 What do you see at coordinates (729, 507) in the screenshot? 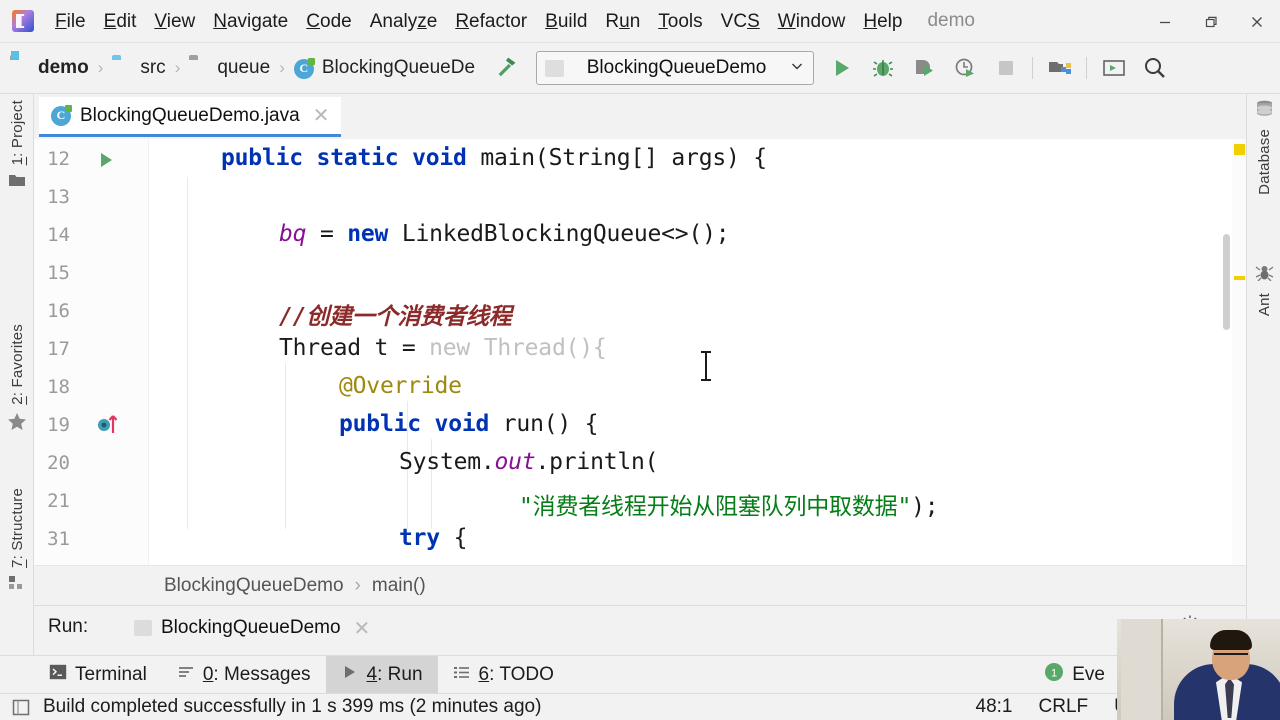
I see `code-line-21: "消费者线程开始从阻塞队列中取数据");` at bounding box center [729, 507].